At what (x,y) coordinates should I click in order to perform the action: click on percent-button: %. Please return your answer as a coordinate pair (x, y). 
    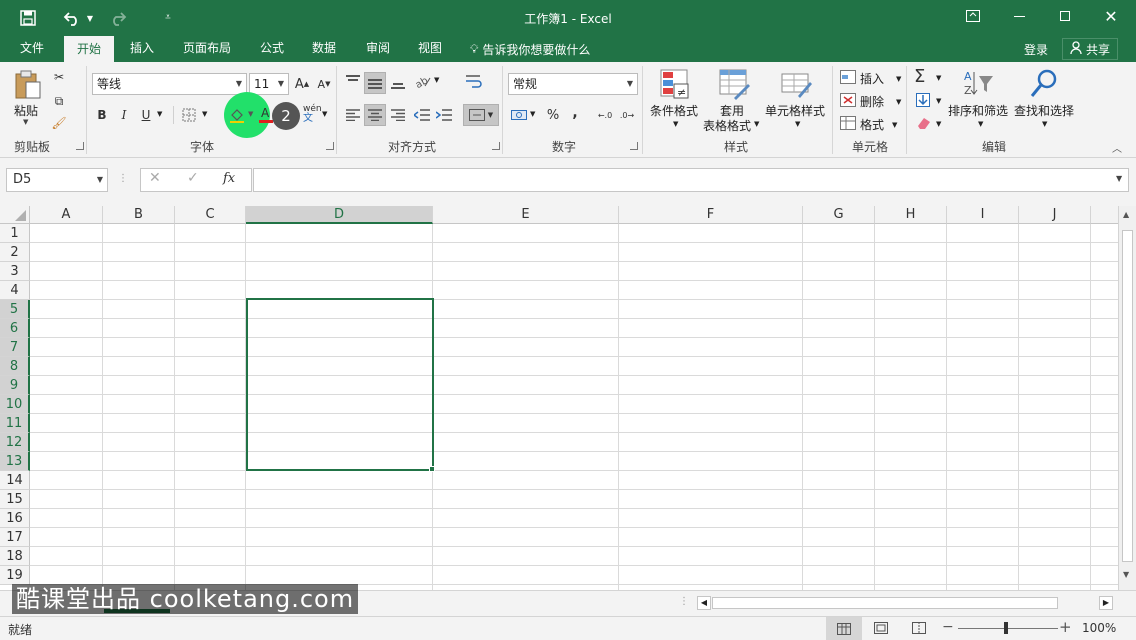
    Looking at the image, I should click on (553, 115).